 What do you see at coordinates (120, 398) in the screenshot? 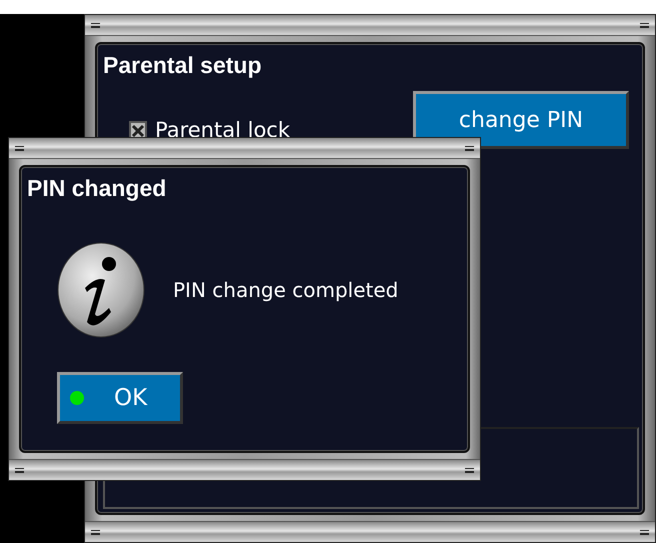
I see `ok-button: OK` at bounding box center [120, 398].